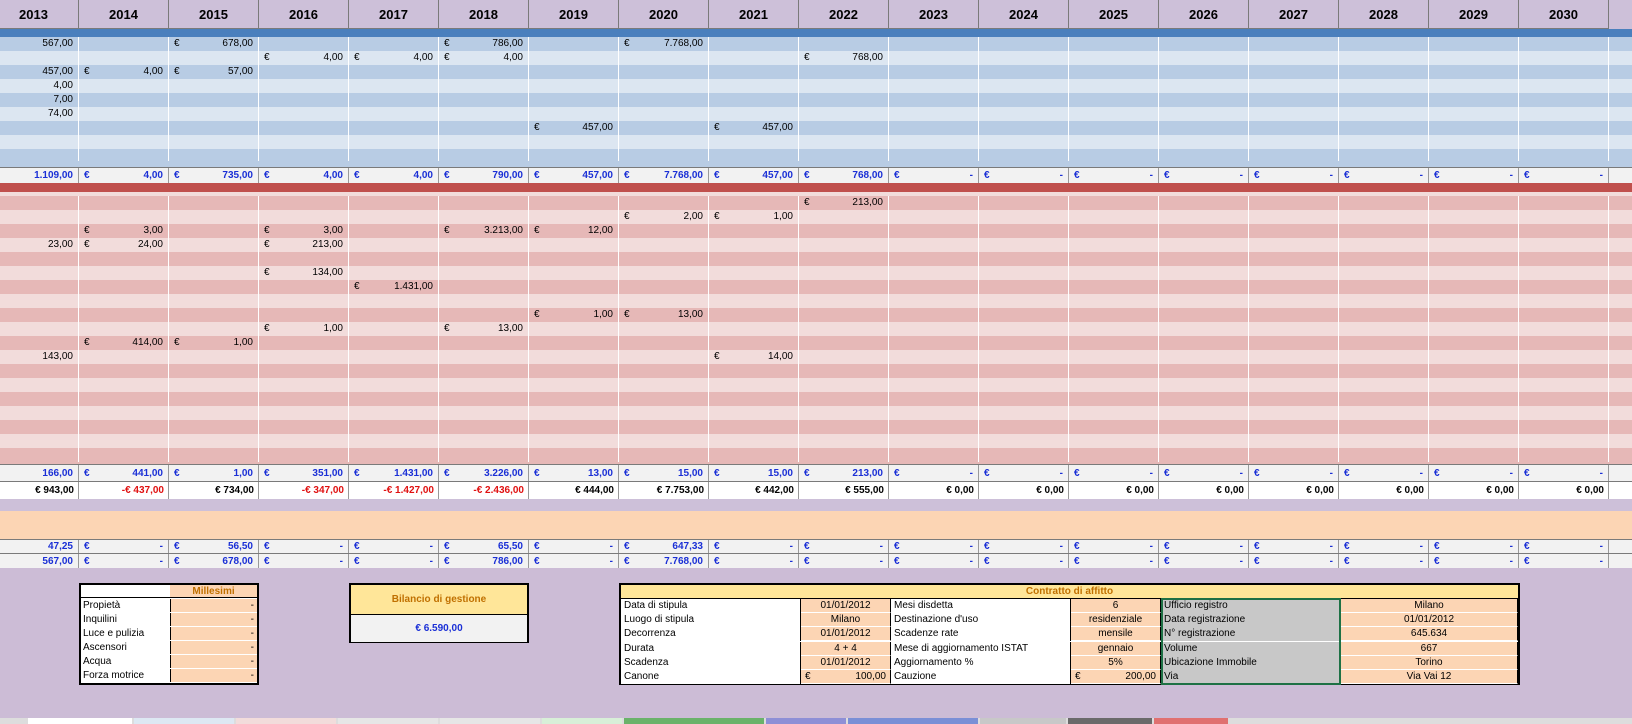 The width and height of the screenshot is (1632, 724). Describe the element at coordinates (664, 473) in the screenshot. I see `total-cell: €15,00` at that location.